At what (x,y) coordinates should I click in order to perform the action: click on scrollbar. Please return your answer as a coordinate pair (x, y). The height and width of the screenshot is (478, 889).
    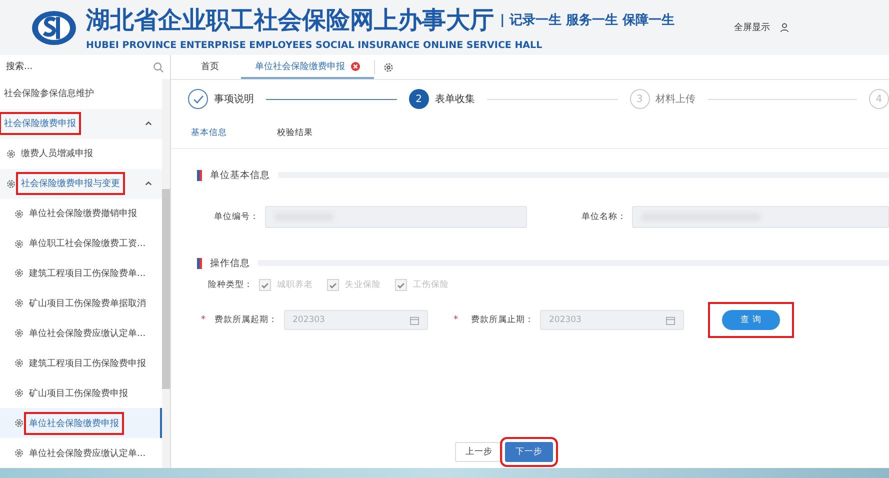
    Looking at the image, I should click on (166, 273).